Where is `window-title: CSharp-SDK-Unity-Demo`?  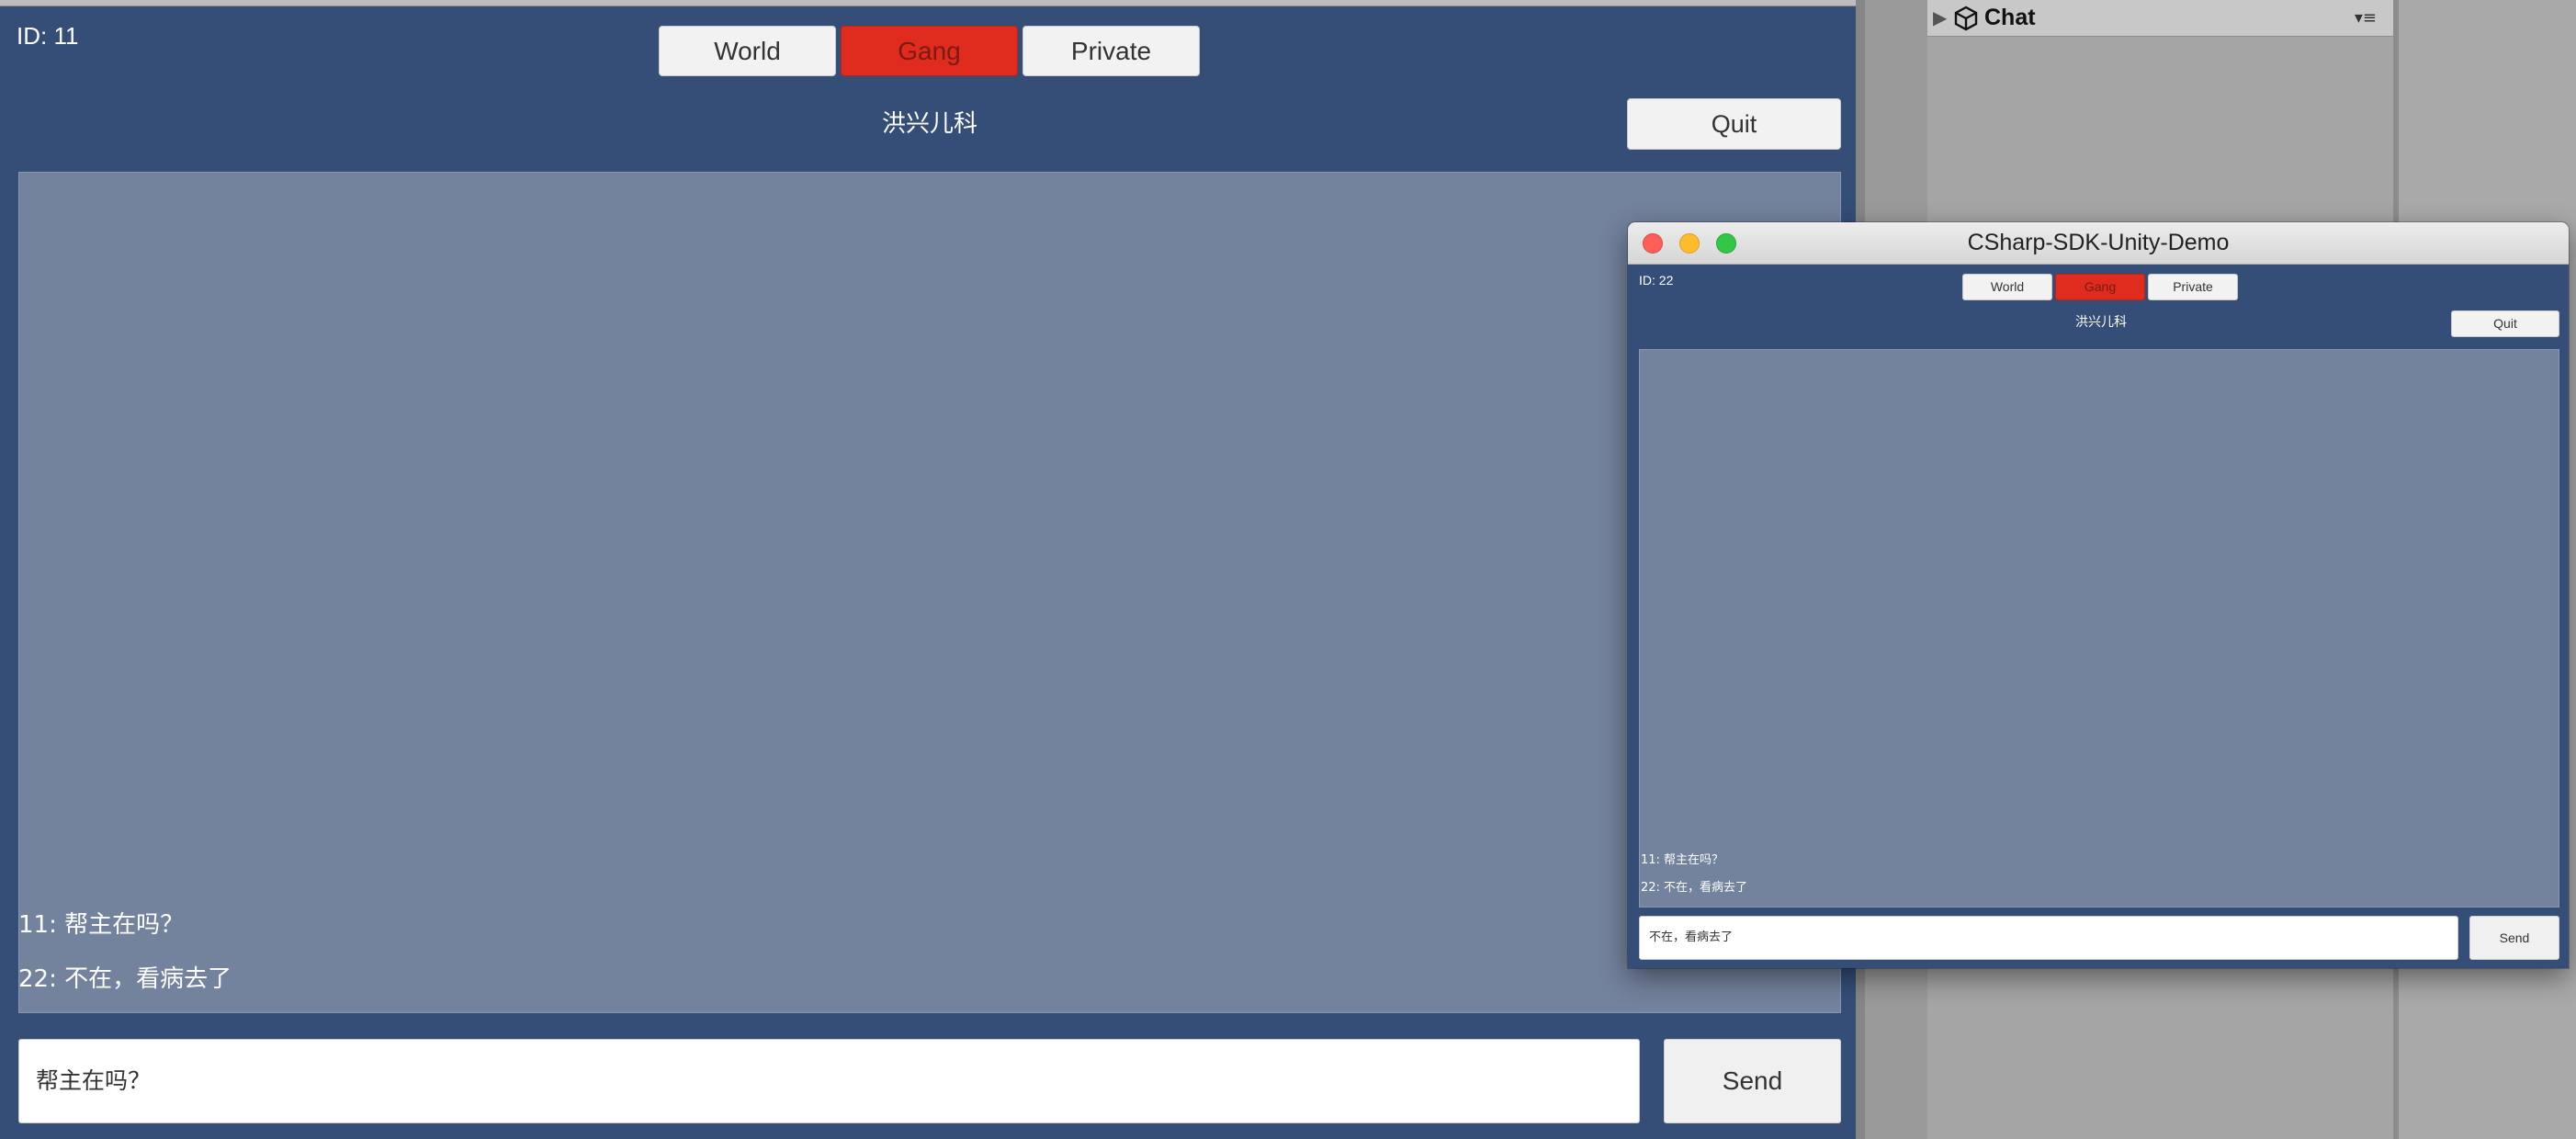
window-title: CSharp-SDK-Unity-Demo is located at coordinates (2098, 243).